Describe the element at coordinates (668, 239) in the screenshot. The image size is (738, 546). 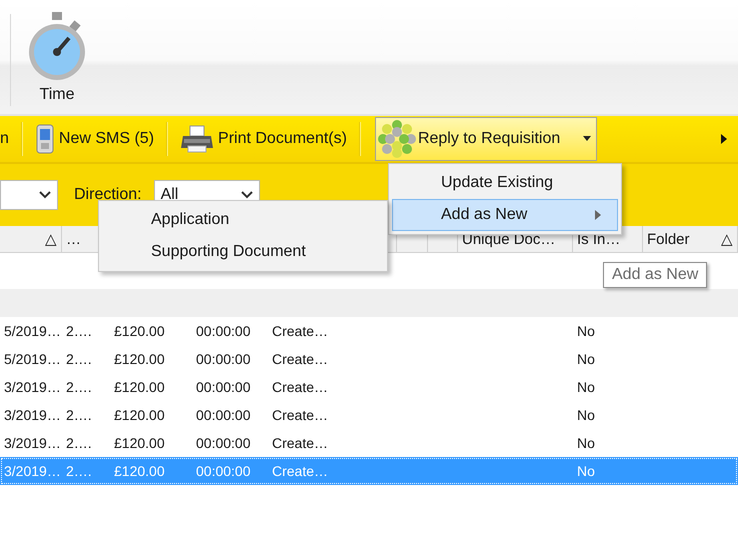
I see `column-header: Folder` at that location.